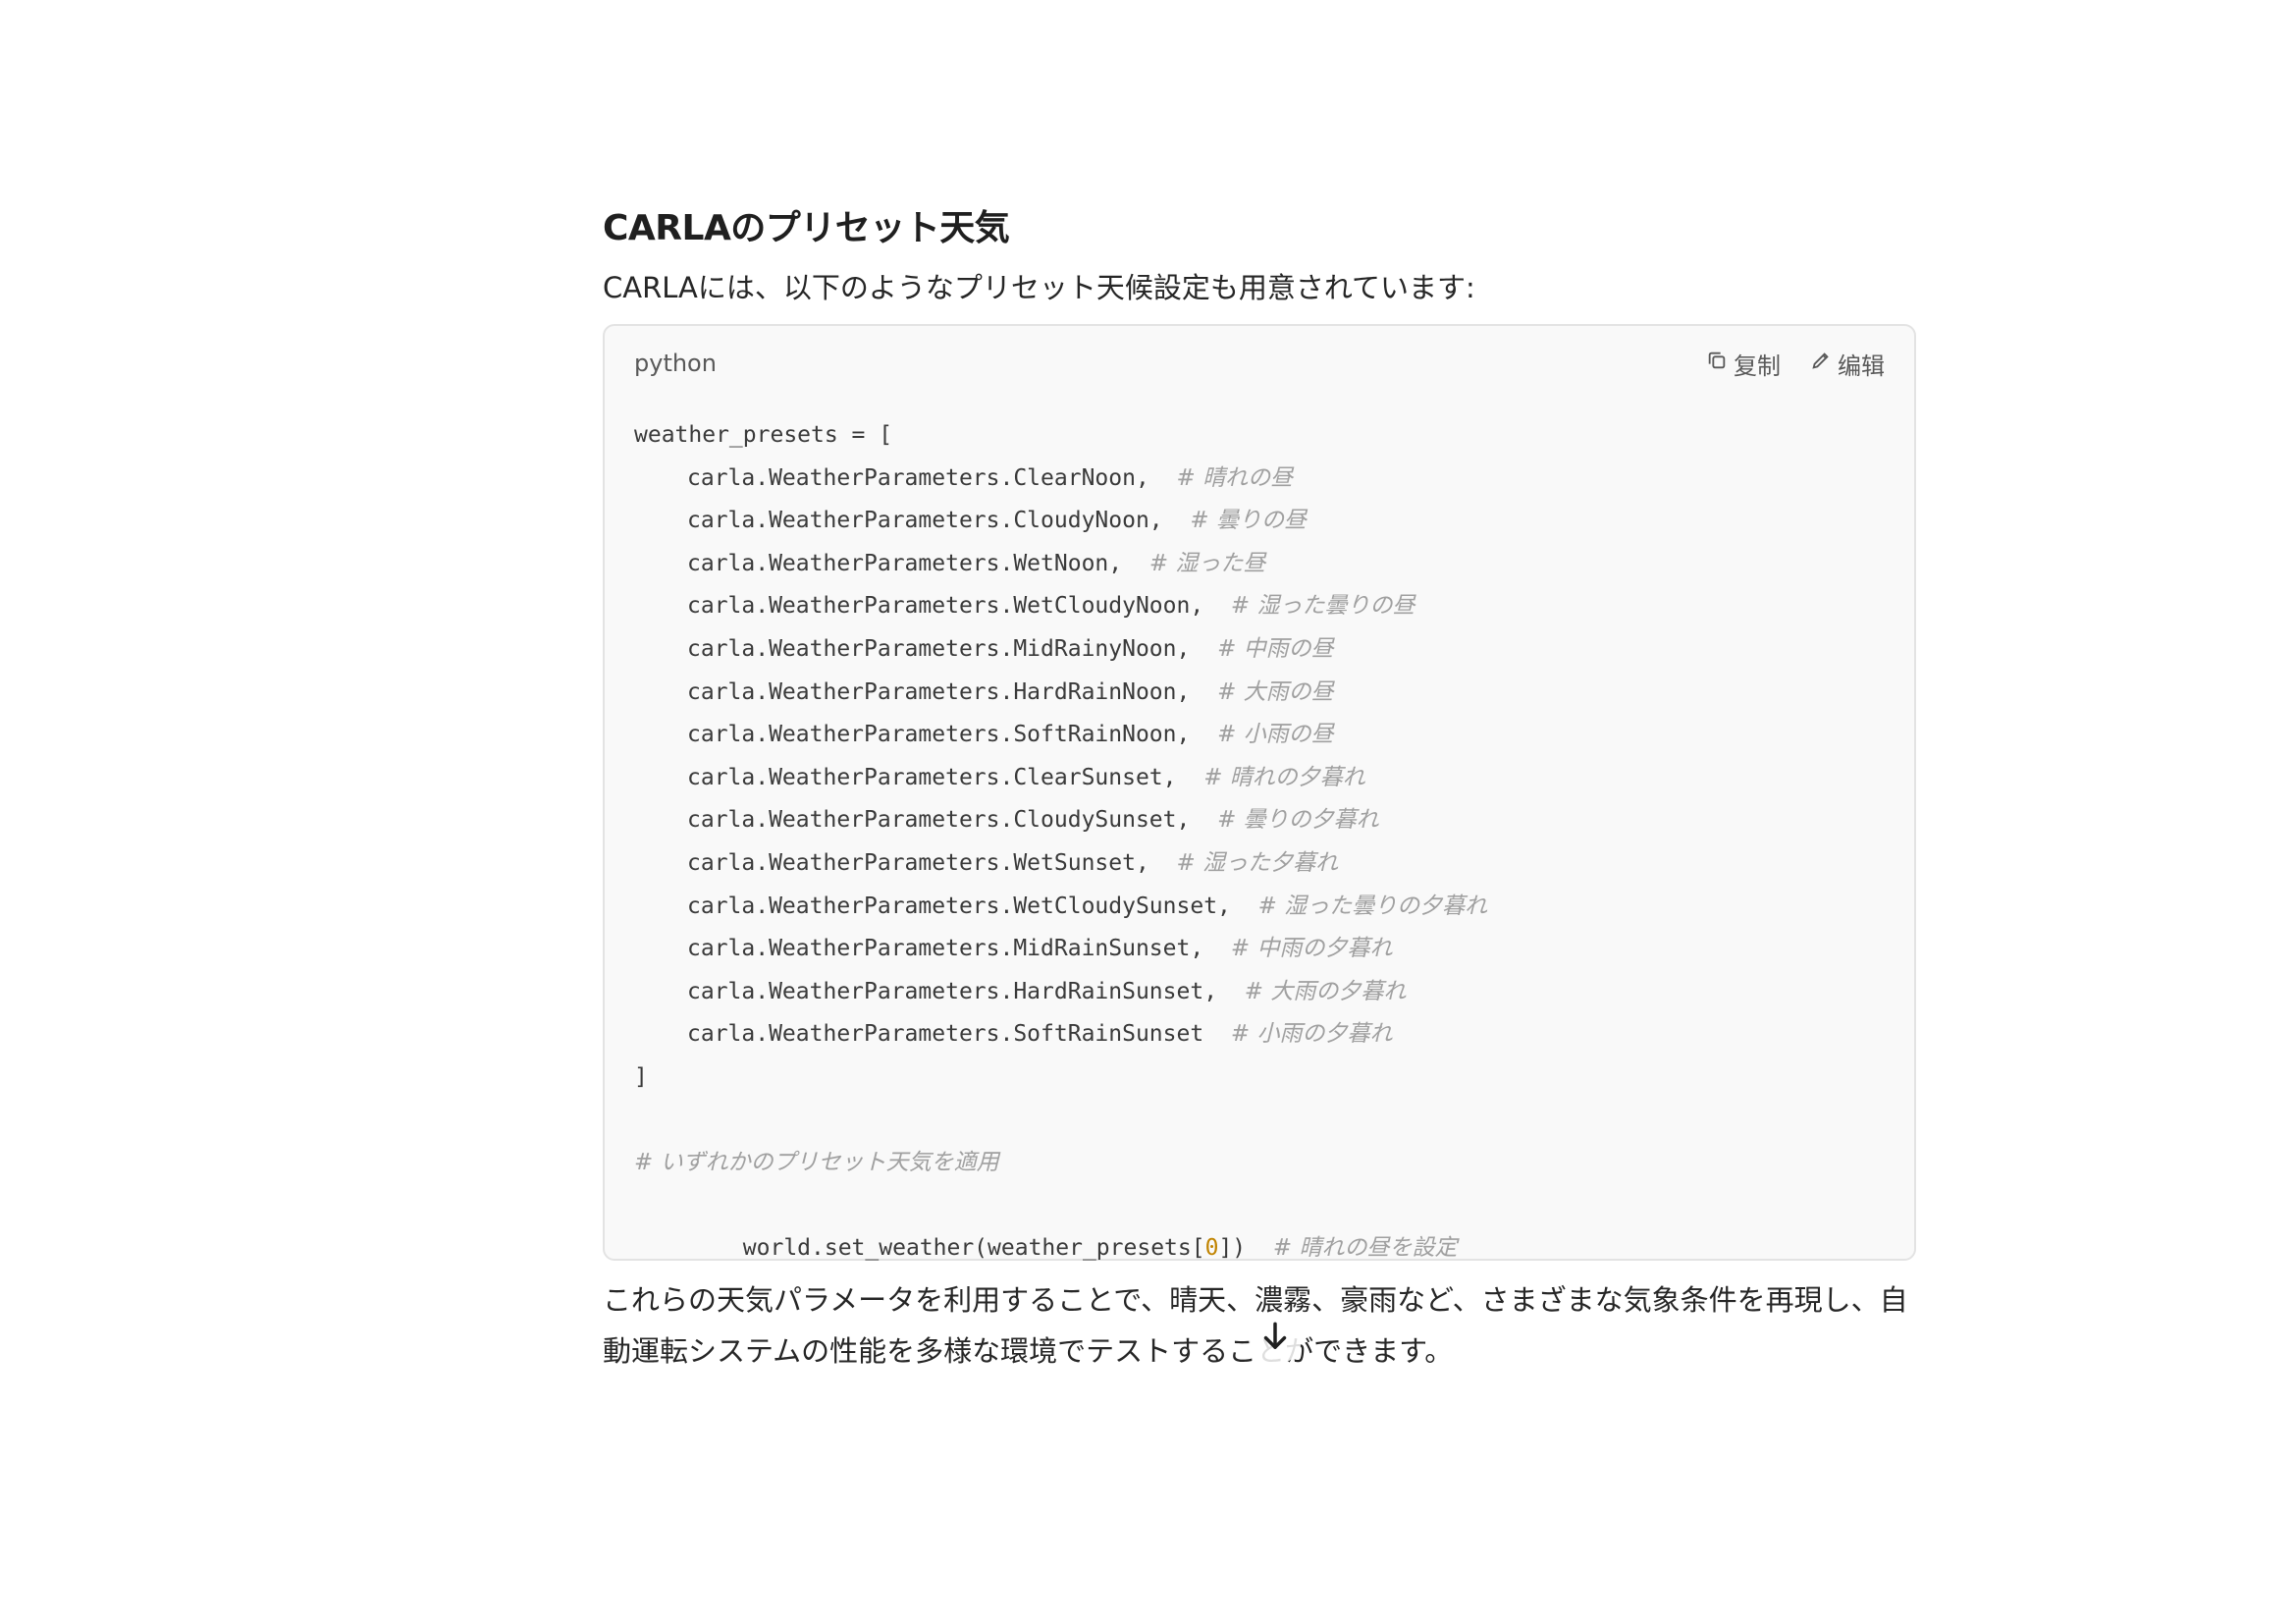  I want to click on code-comment: # 小雨の昼, so click(1275, 735).